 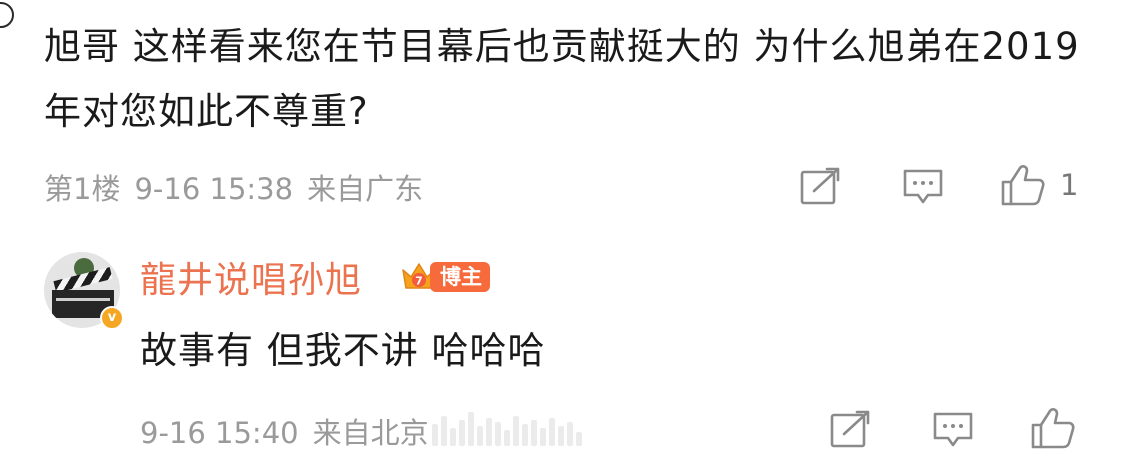 I want to click on reply-author-name: 龍井说唱孙旭, so click(x=251, y=277).